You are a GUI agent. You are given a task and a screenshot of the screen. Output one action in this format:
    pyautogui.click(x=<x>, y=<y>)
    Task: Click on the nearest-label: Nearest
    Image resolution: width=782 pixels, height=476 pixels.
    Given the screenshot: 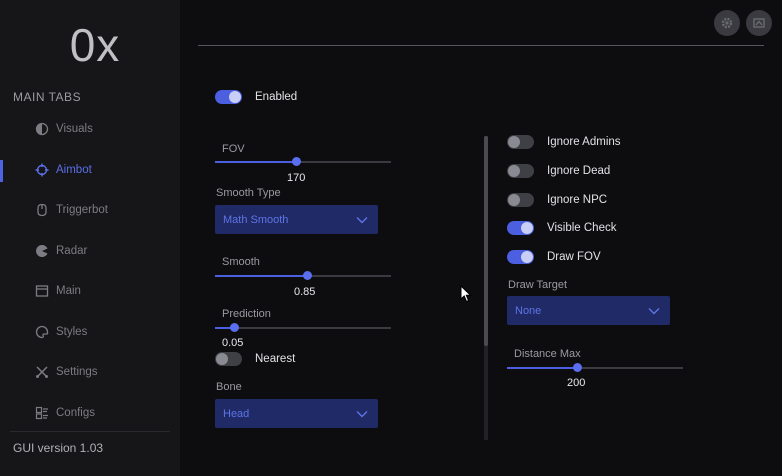 What is the action you would take?
    pyautogui.click(x=275, y=359)
    